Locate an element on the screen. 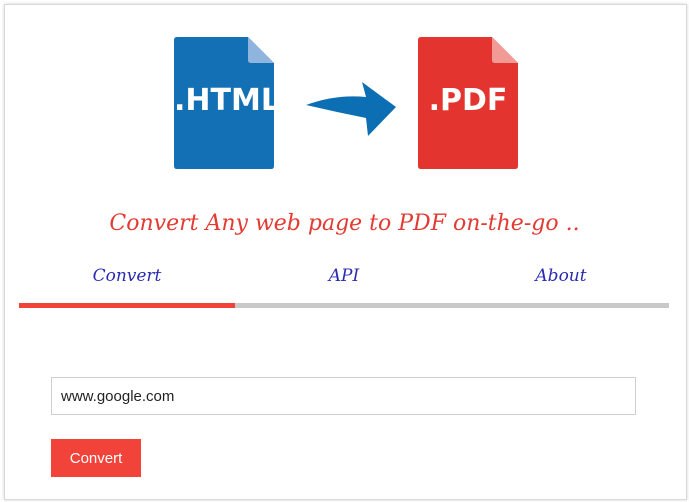 This screenshot has width=689, height=502. tab-strip: Convert API About is located at coordinates (344, 279).